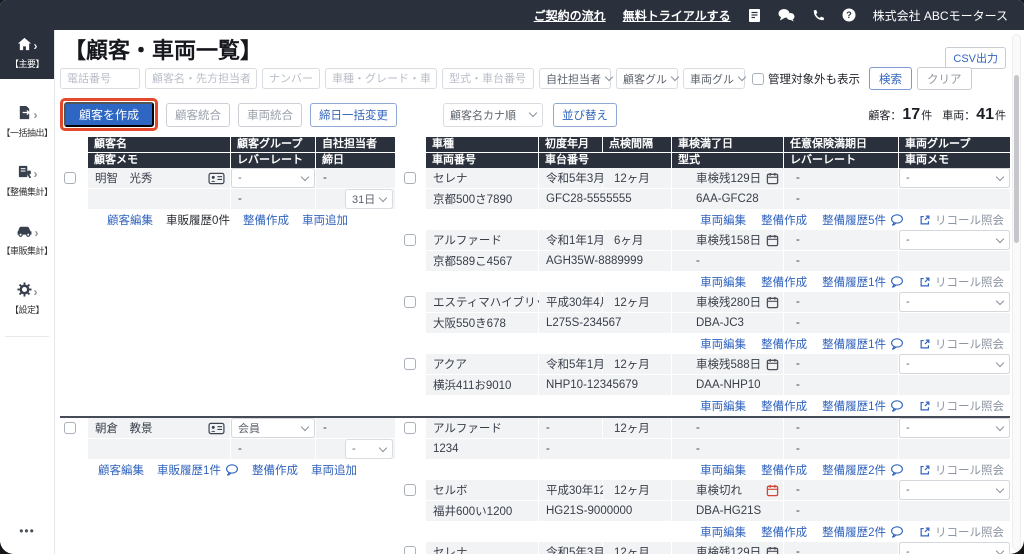 This screenshot has width=1024, height=554. I want to click on vehicle-model-input, so click(381, 78).